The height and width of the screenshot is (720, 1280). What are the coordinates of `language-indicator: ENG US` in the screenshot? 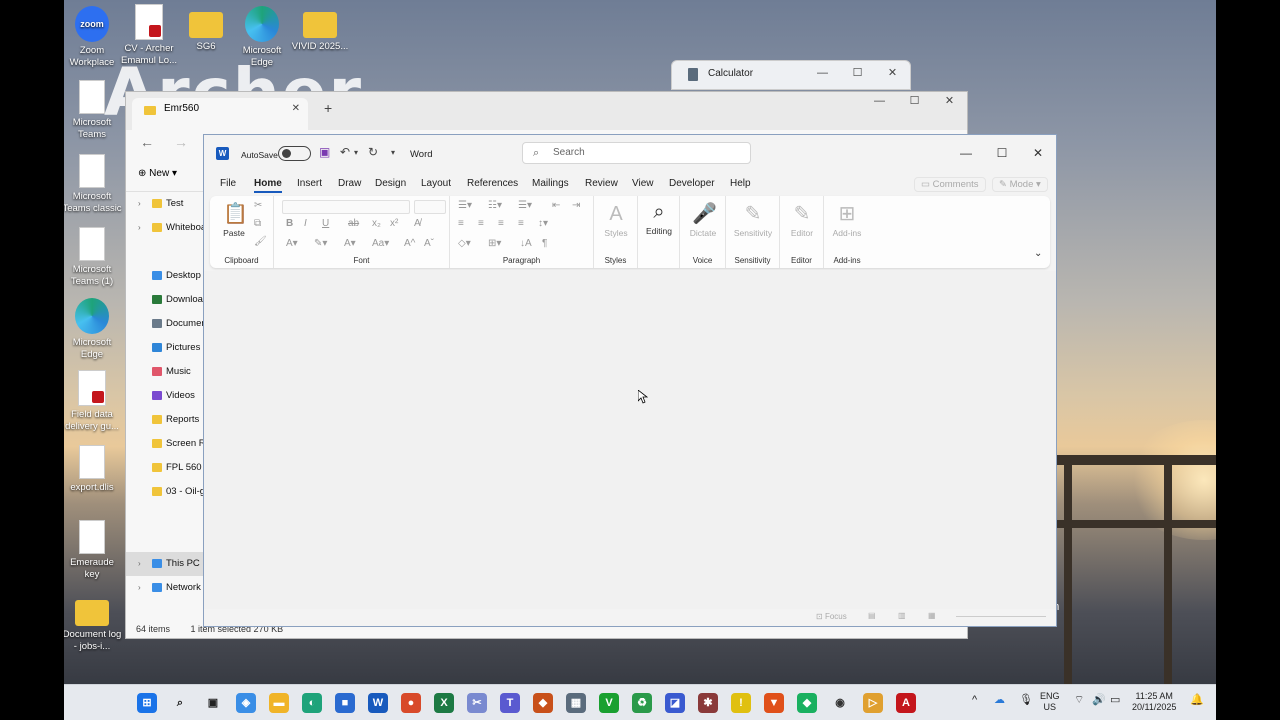 It's located at (1050, 702).